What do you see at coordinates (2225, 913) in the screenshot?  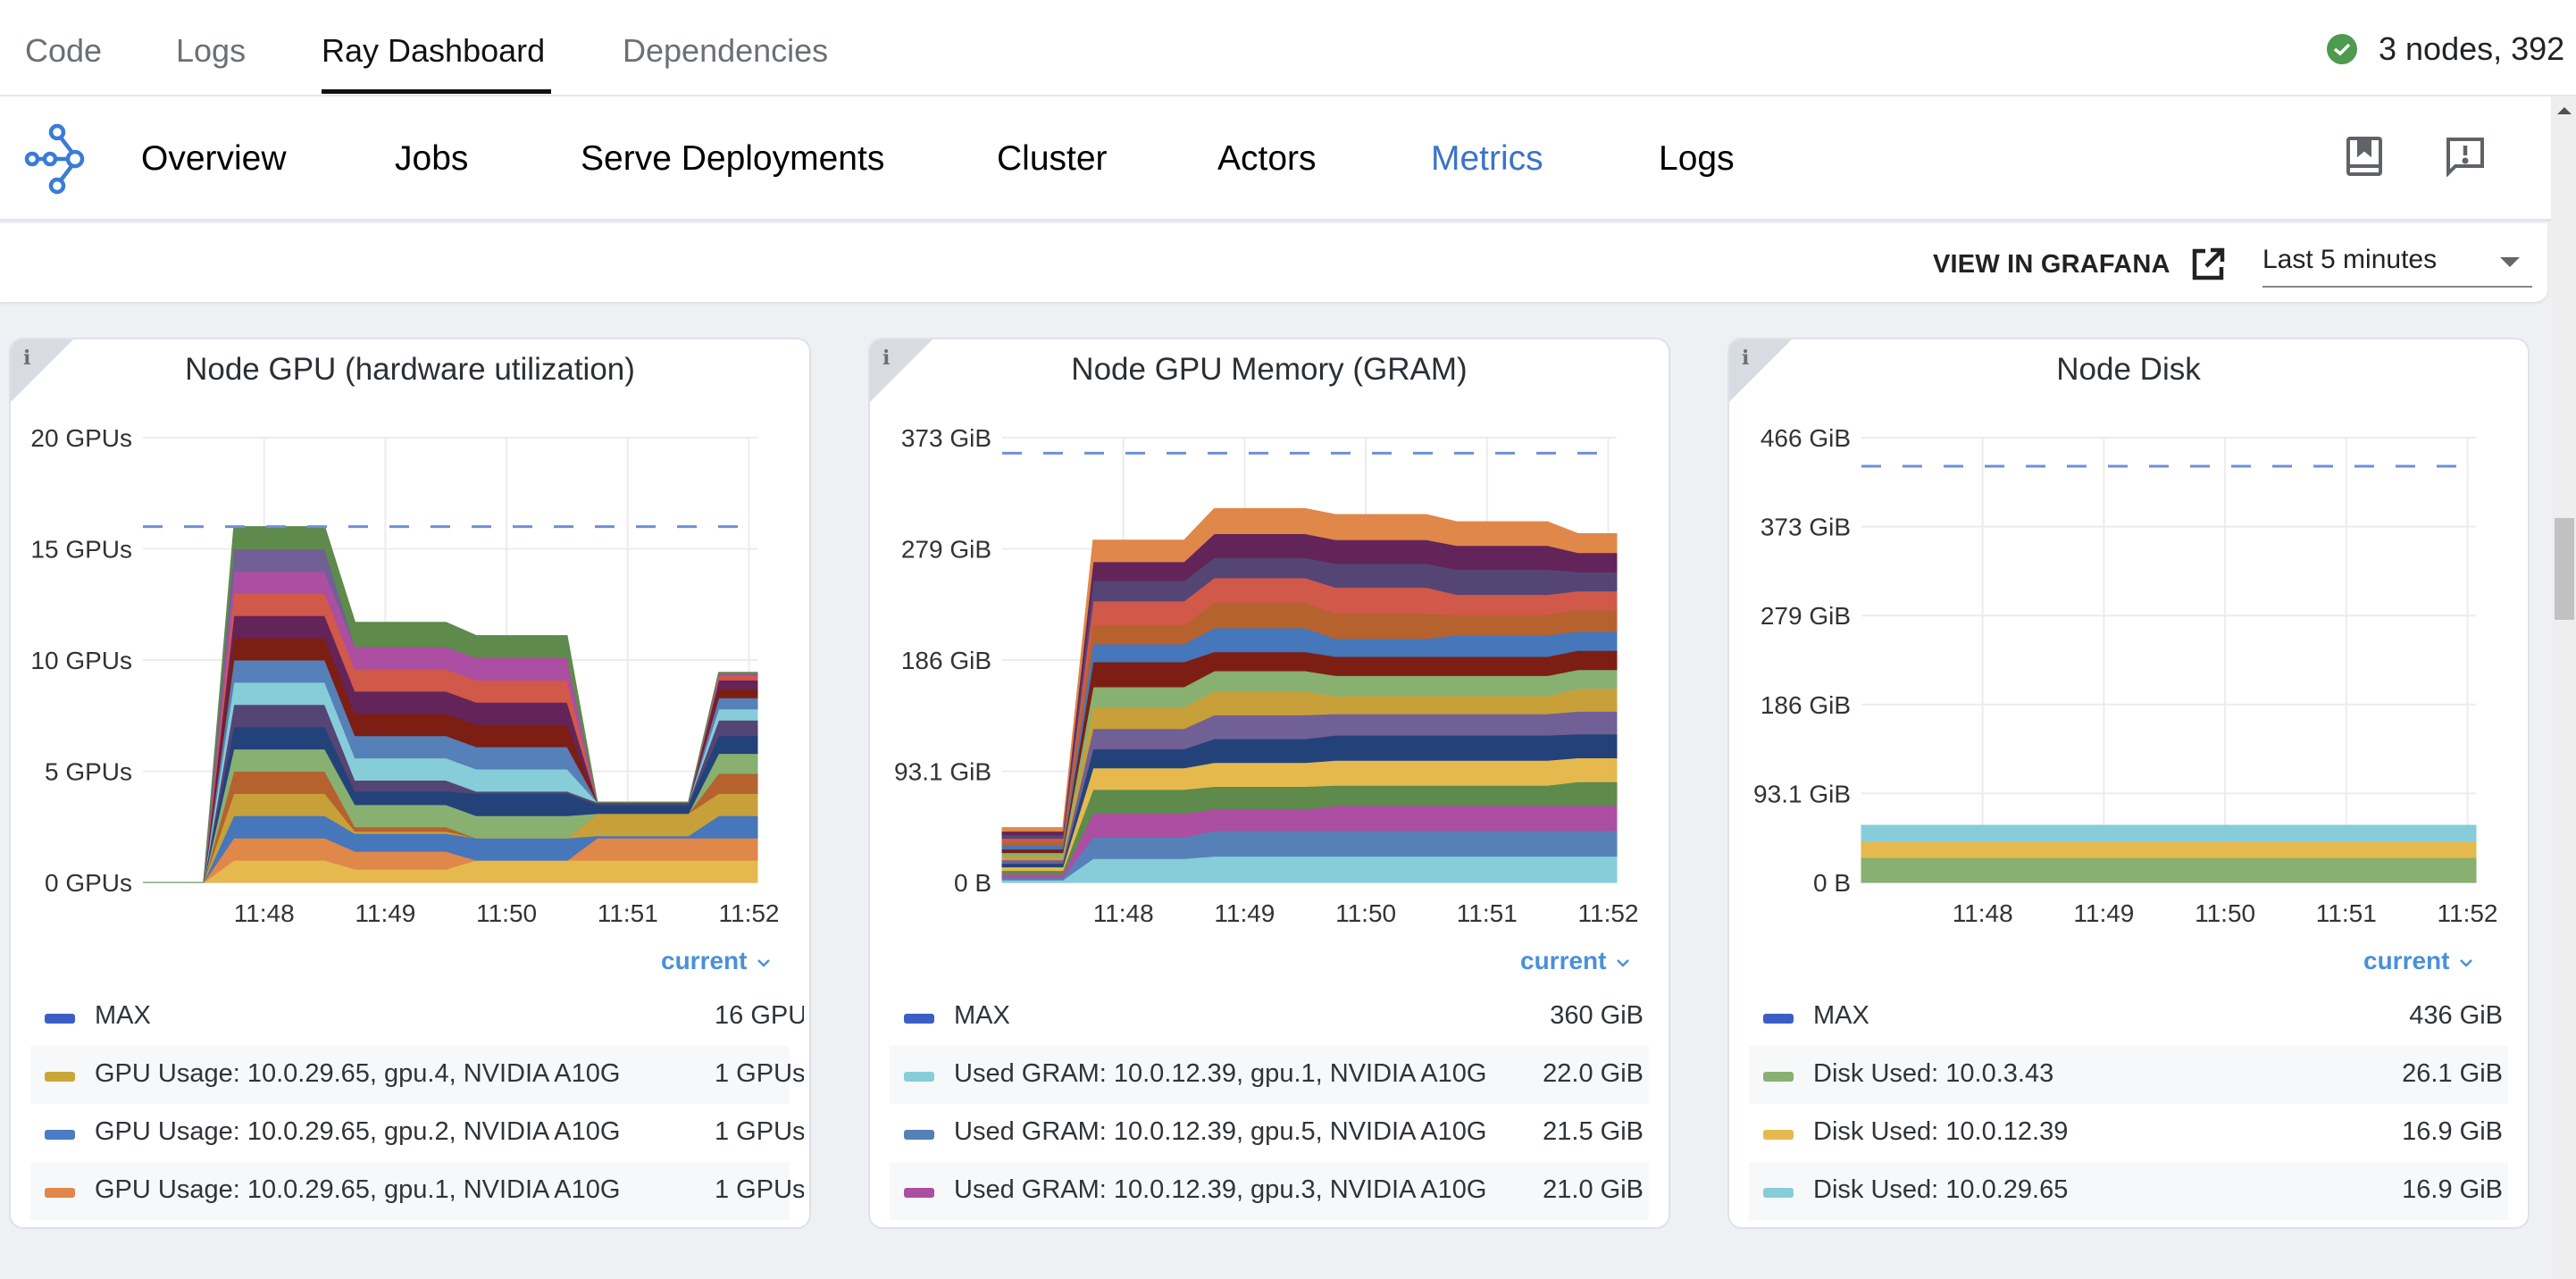 I see `x-tick-label: 11:50` at bounding box center [2225, 913].